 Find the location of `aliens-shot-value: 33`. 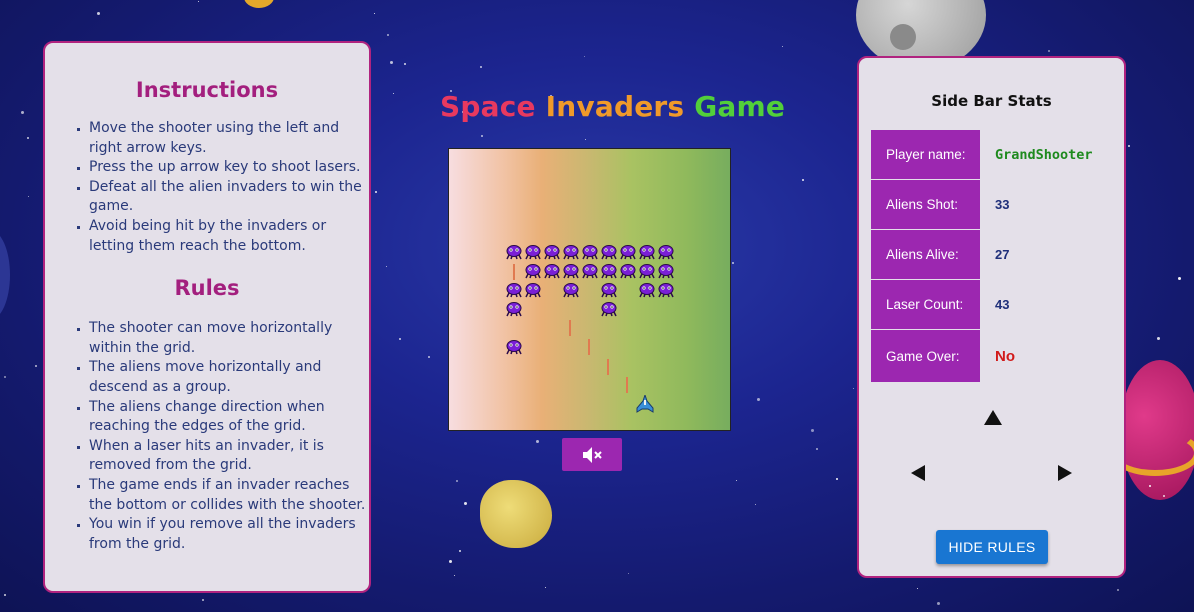

aliens-shot-value: 33 is located at coordinates (1002, 204).